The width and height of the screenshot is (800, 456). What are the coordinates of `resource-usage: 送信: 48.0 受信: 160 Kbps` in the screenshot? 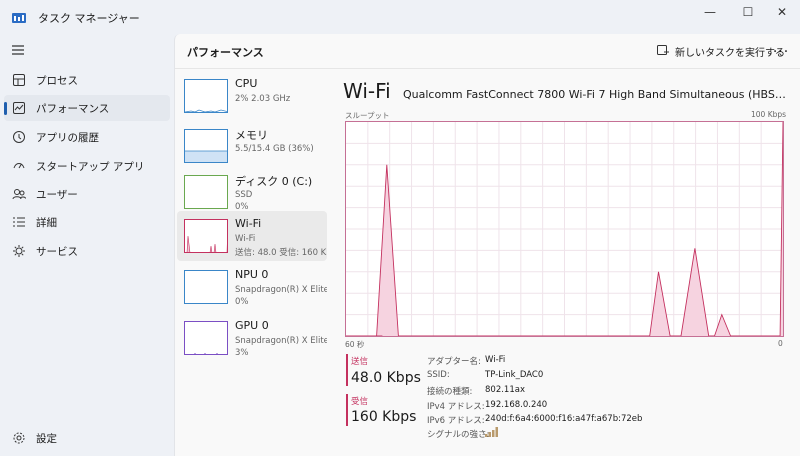 It's located at (281, 253).